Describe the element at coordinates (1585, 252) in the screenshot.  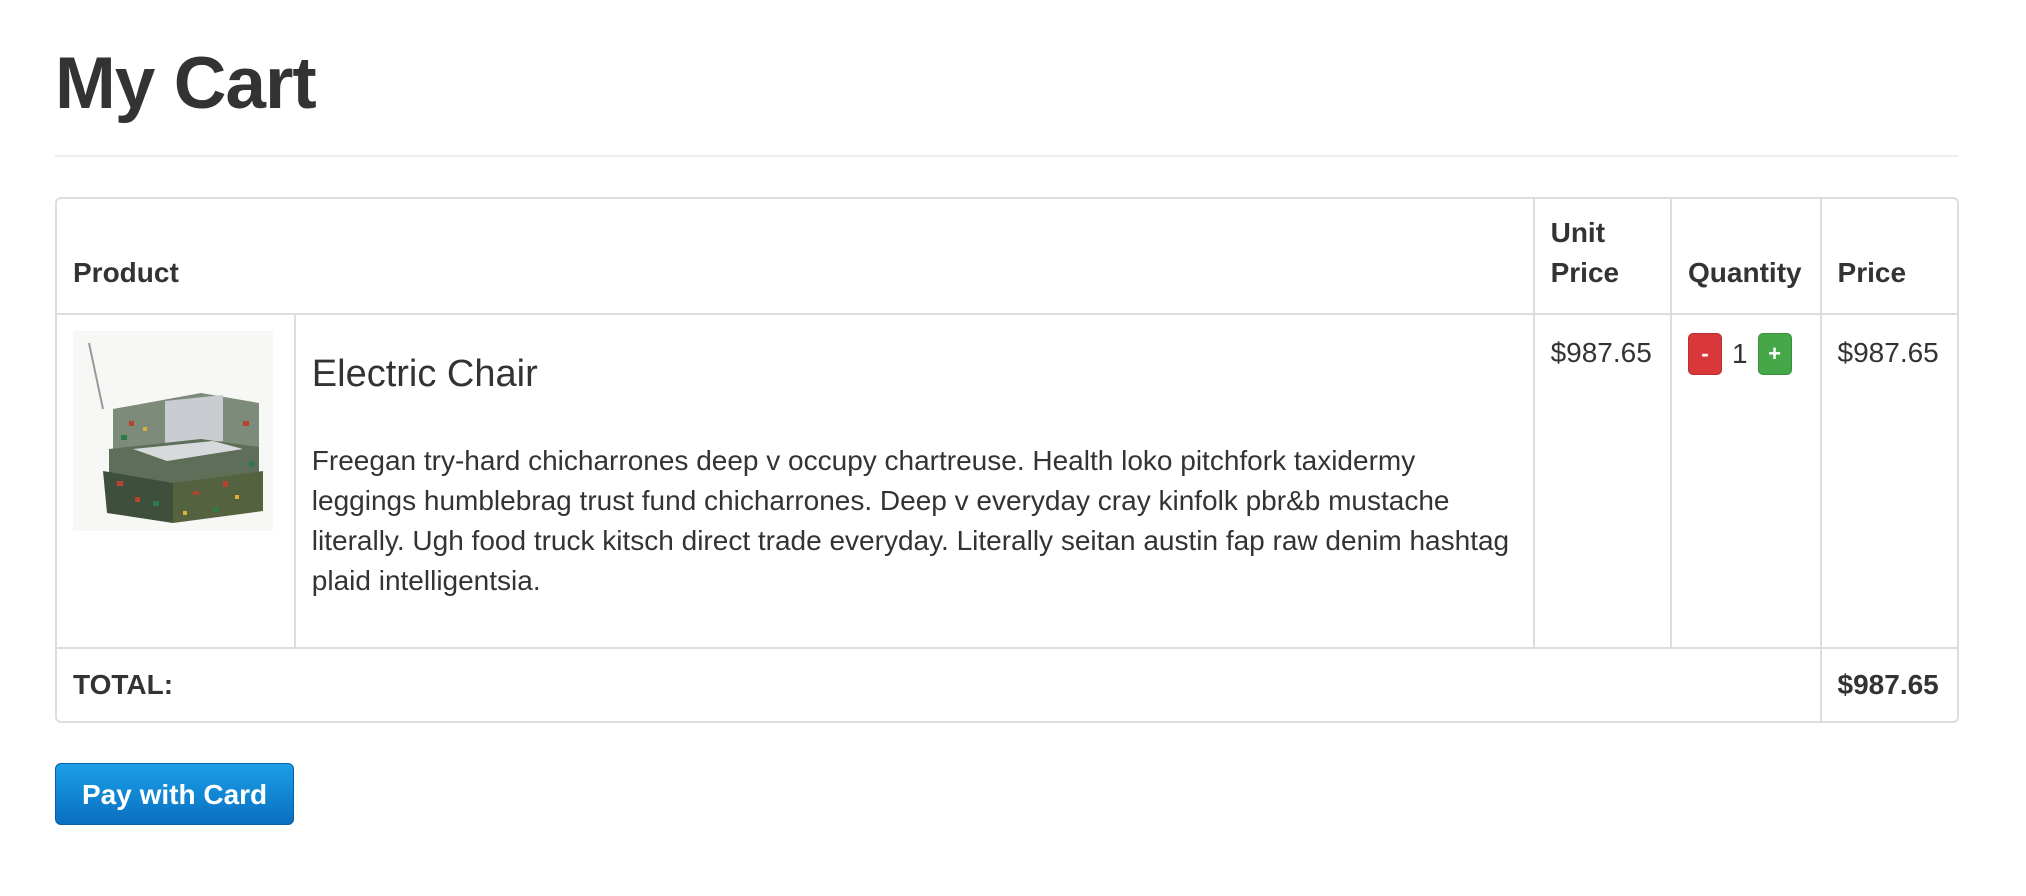
I see `header-unit-price-label: Unit Price` at that location.